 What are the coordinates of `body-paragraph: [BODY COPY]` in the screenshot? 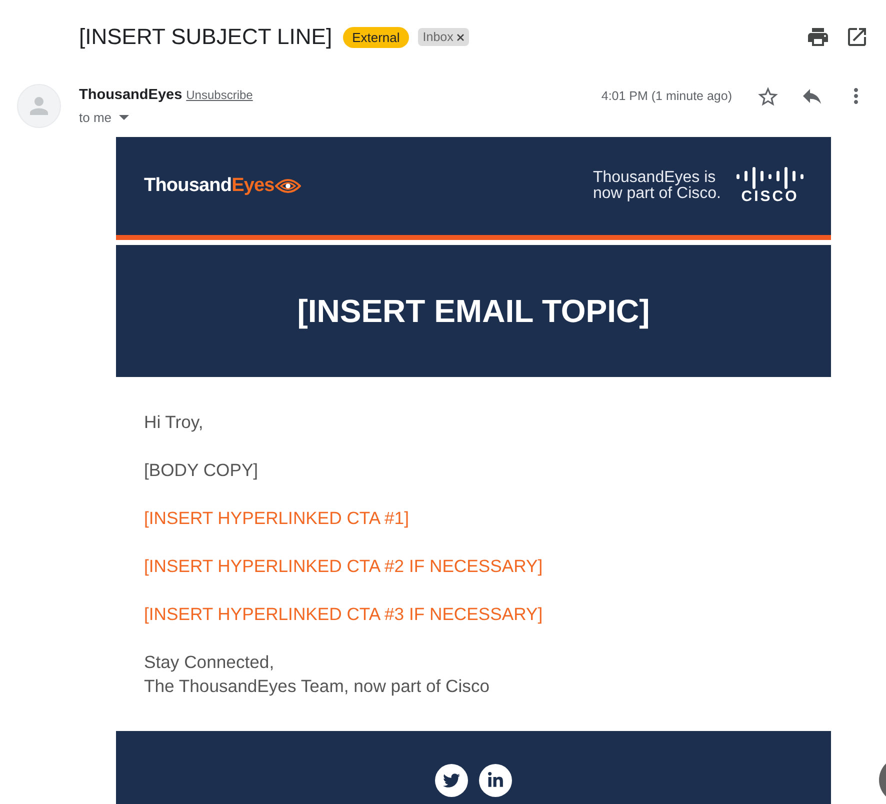 It's located at (201, 470).